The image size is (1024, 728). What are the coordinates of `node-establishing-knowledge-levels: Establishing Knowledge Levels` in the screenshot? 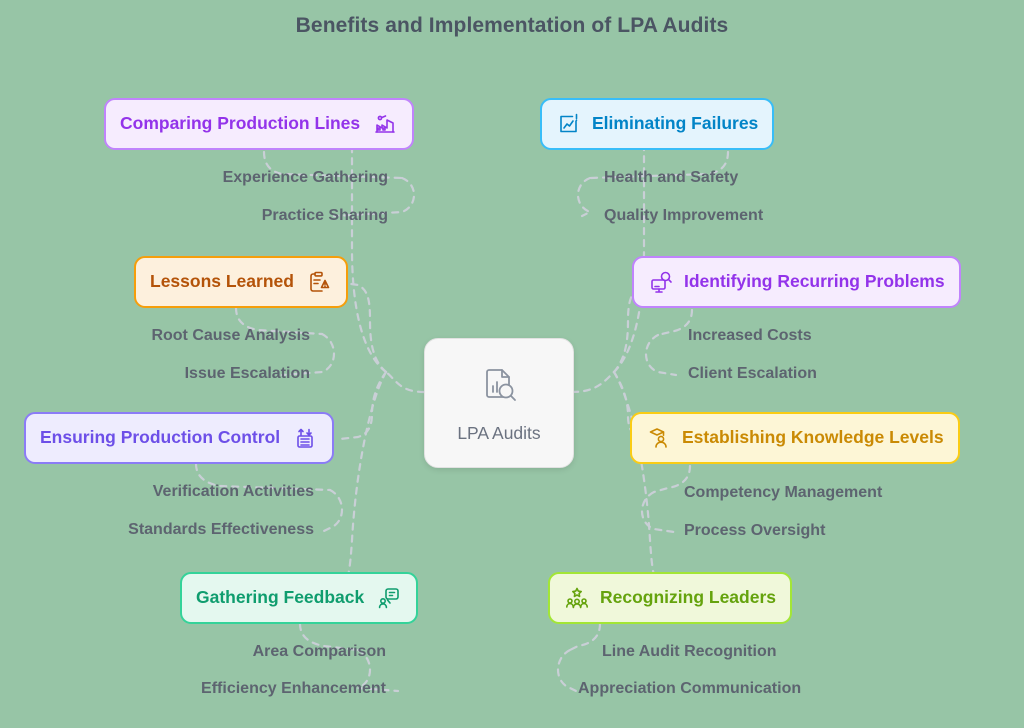 It's located at (795, 438).